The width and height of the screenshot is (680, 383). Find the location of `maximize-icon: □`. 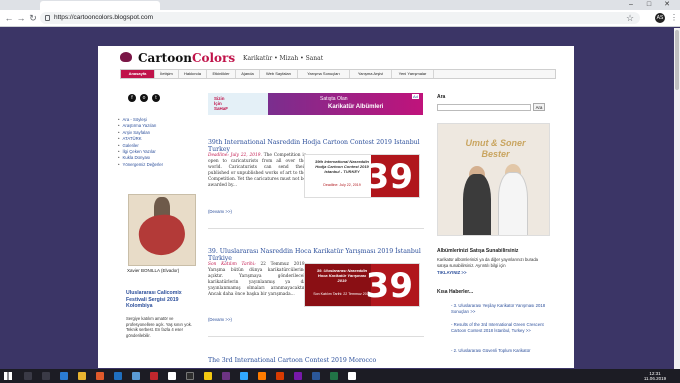

maximize-icon: □ is located at coordinates (649, 5).